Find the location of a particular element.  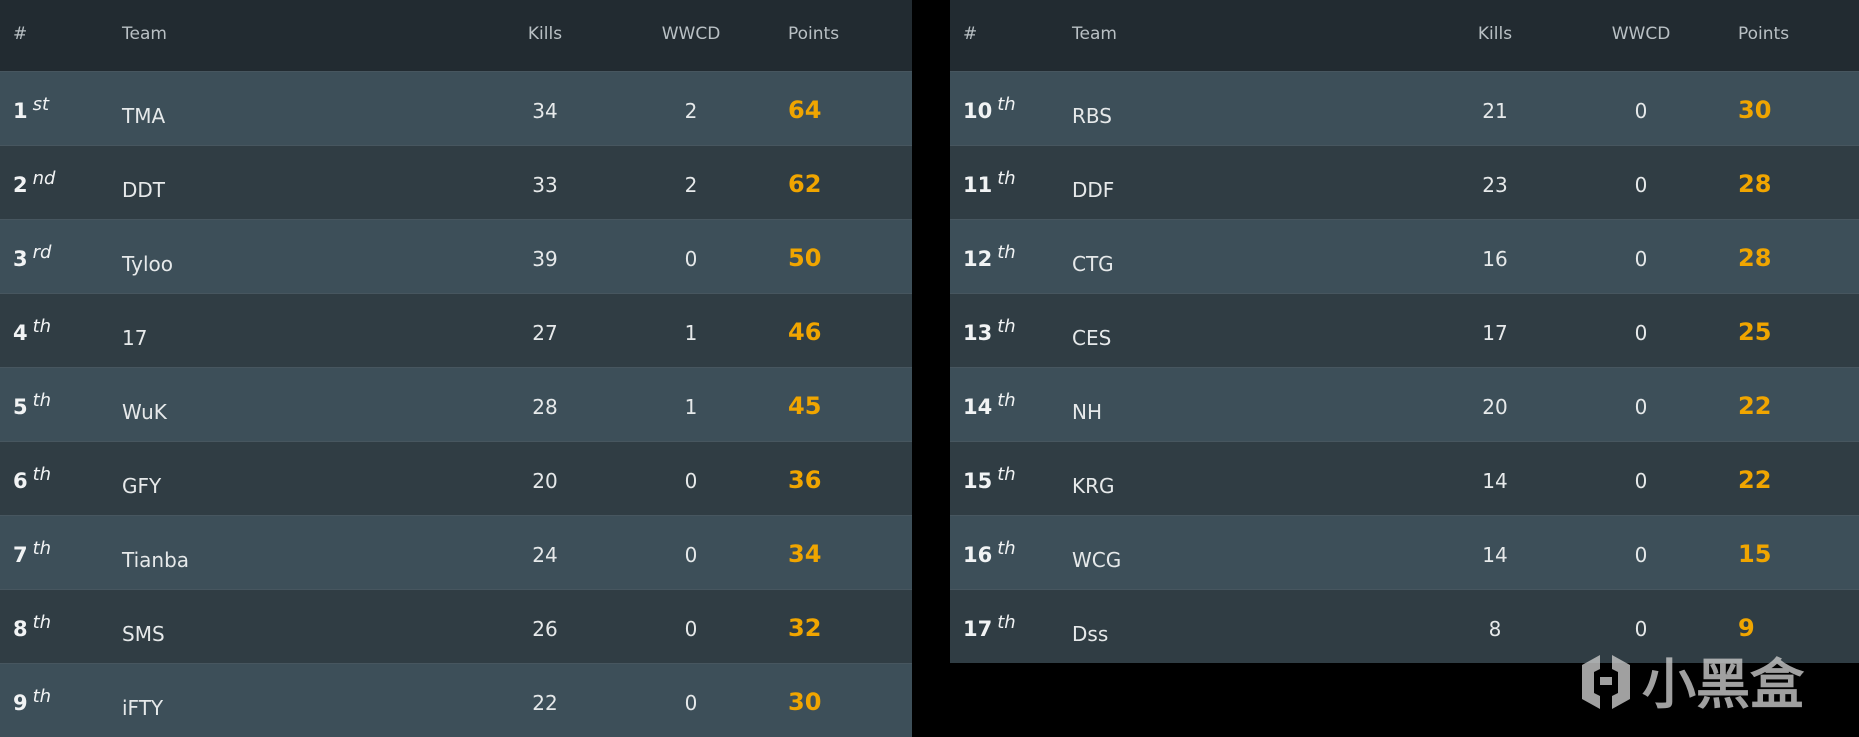

kills-cell: 17 is located at coordinates (1495, 333).